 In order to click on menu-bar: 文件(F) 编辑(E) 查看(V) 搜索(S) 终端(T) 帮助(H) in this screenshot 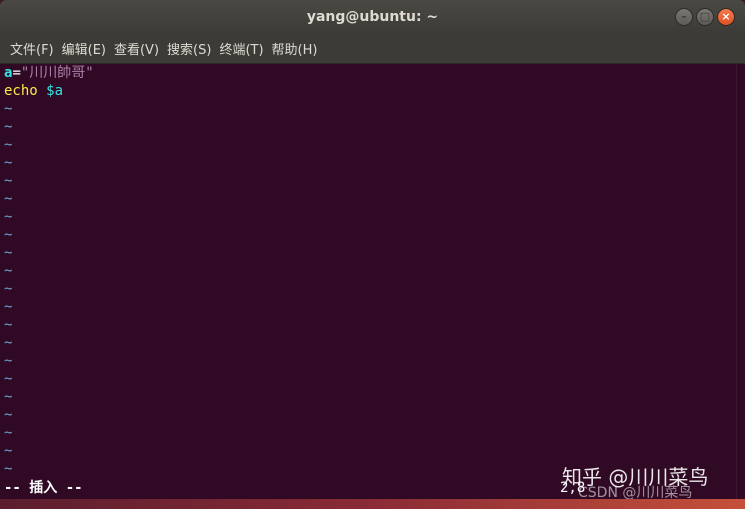, I will do `click(372, 49)`.